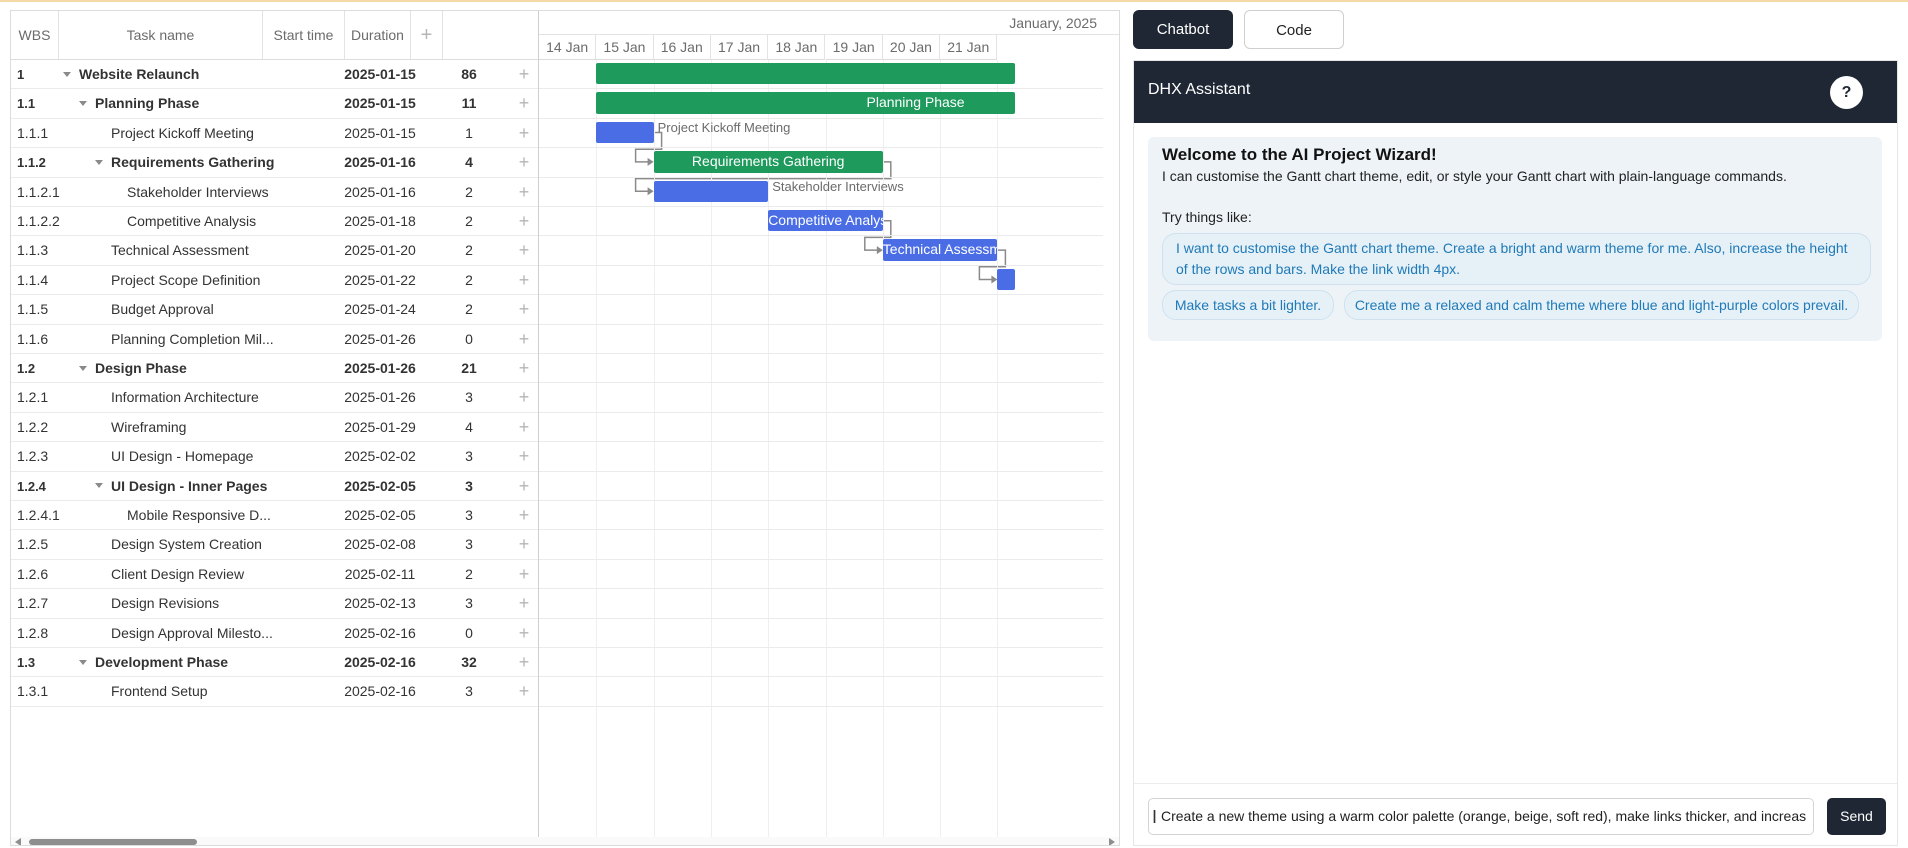  Describe the element at coordinates (274, 575) in the screenshot. I see `table-row: 1.2.6 Client Design Review 2025-02-11 2 +` at that location.